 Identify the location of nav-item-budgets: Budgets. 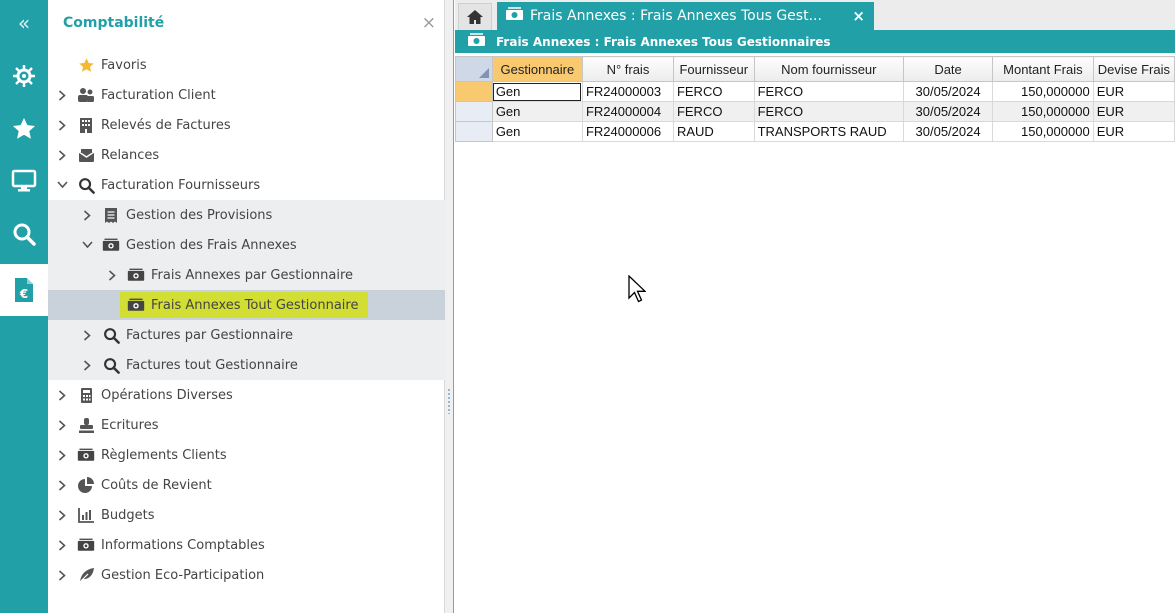
(246, 515).